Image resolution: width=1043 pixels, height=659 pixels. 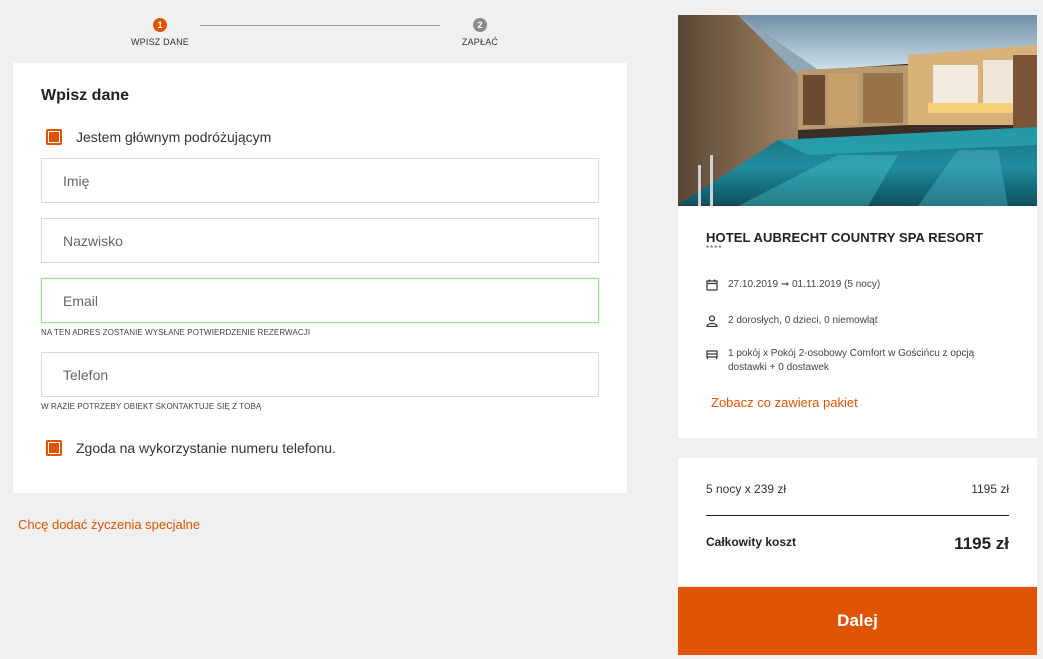 What do you see at coordinates (320, 240) in the screenshot?
I see `last-name-input` at bounding box center [320, 240].